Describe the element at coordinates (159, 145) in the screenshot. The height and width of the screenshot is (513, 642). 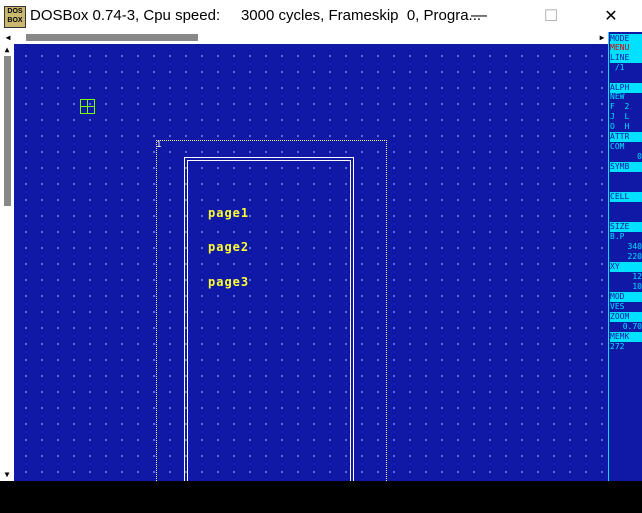
I see `page-number: 1` at that location.